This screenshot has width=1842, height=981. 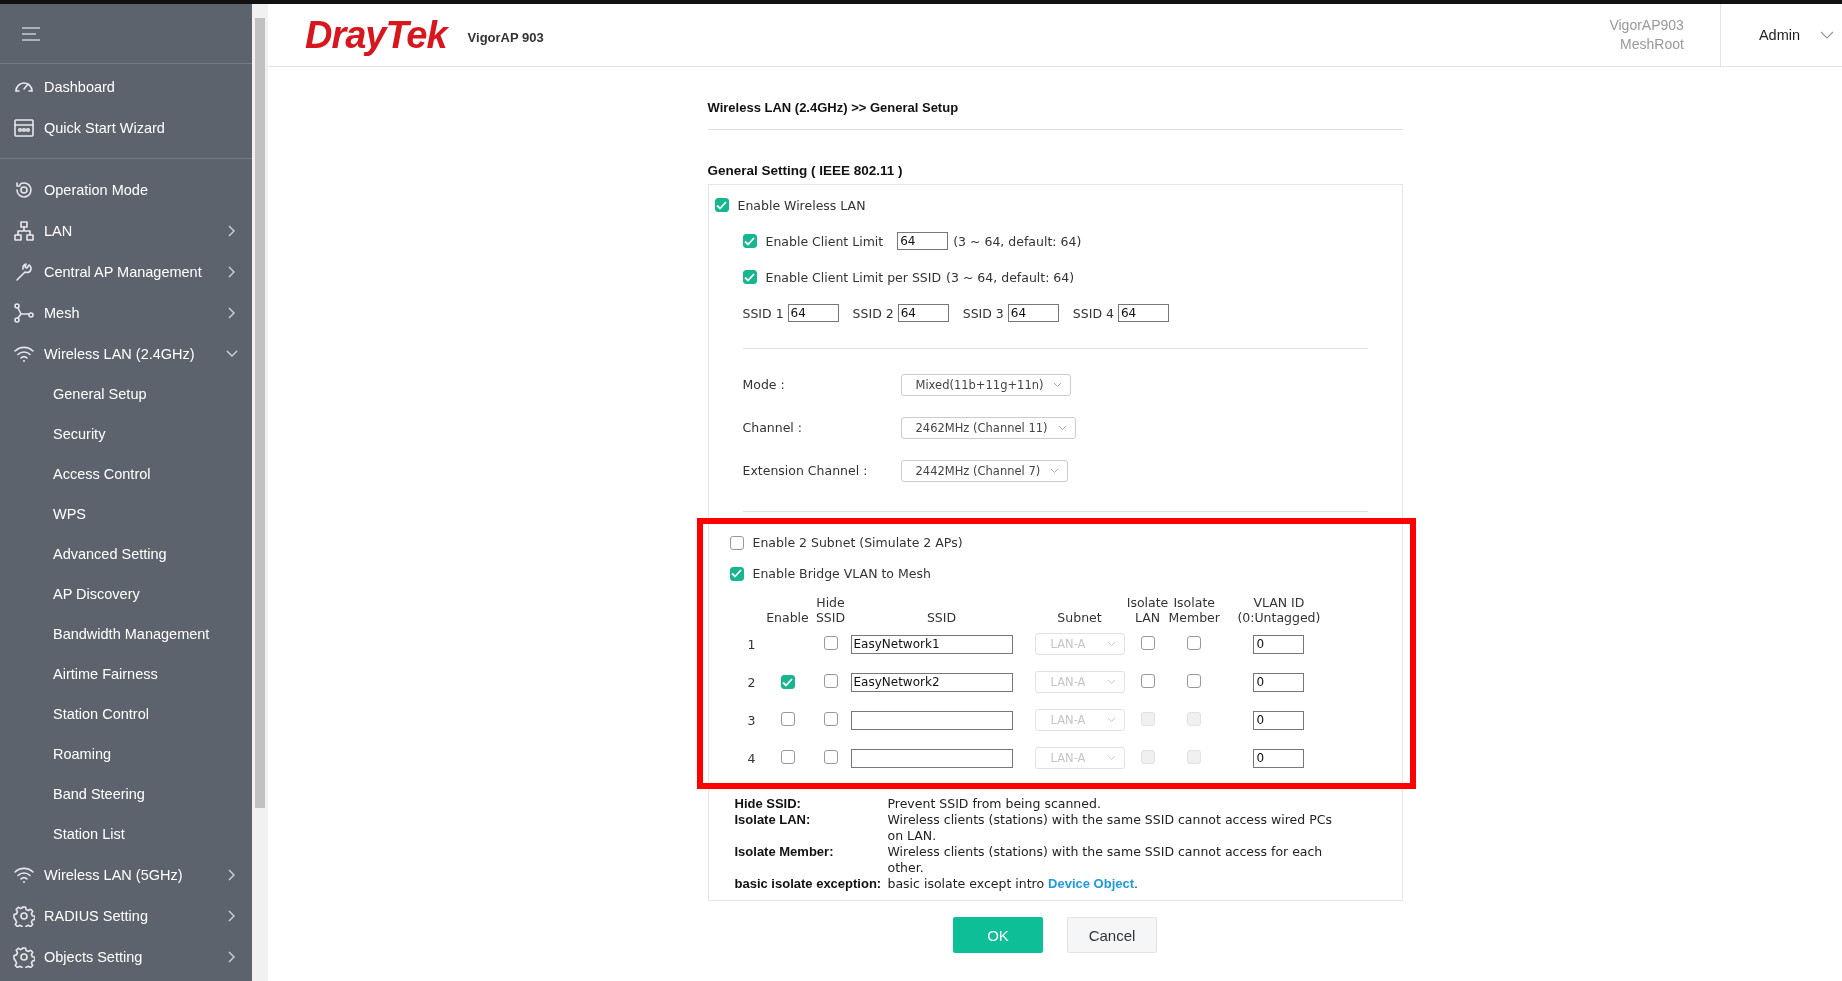 What do you see at coordinates (126, 554) in the screenshot?
I see `sidebar-subitem: Advanced Setting` at bounding box center [126, 554].